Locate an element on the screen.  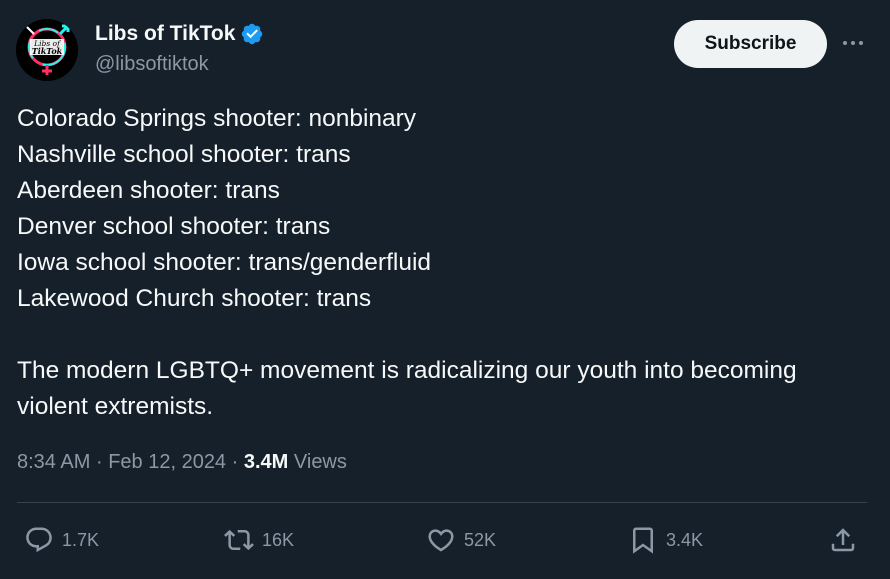
avatar: Libs of TikTok is located at coordinates (47, 50).